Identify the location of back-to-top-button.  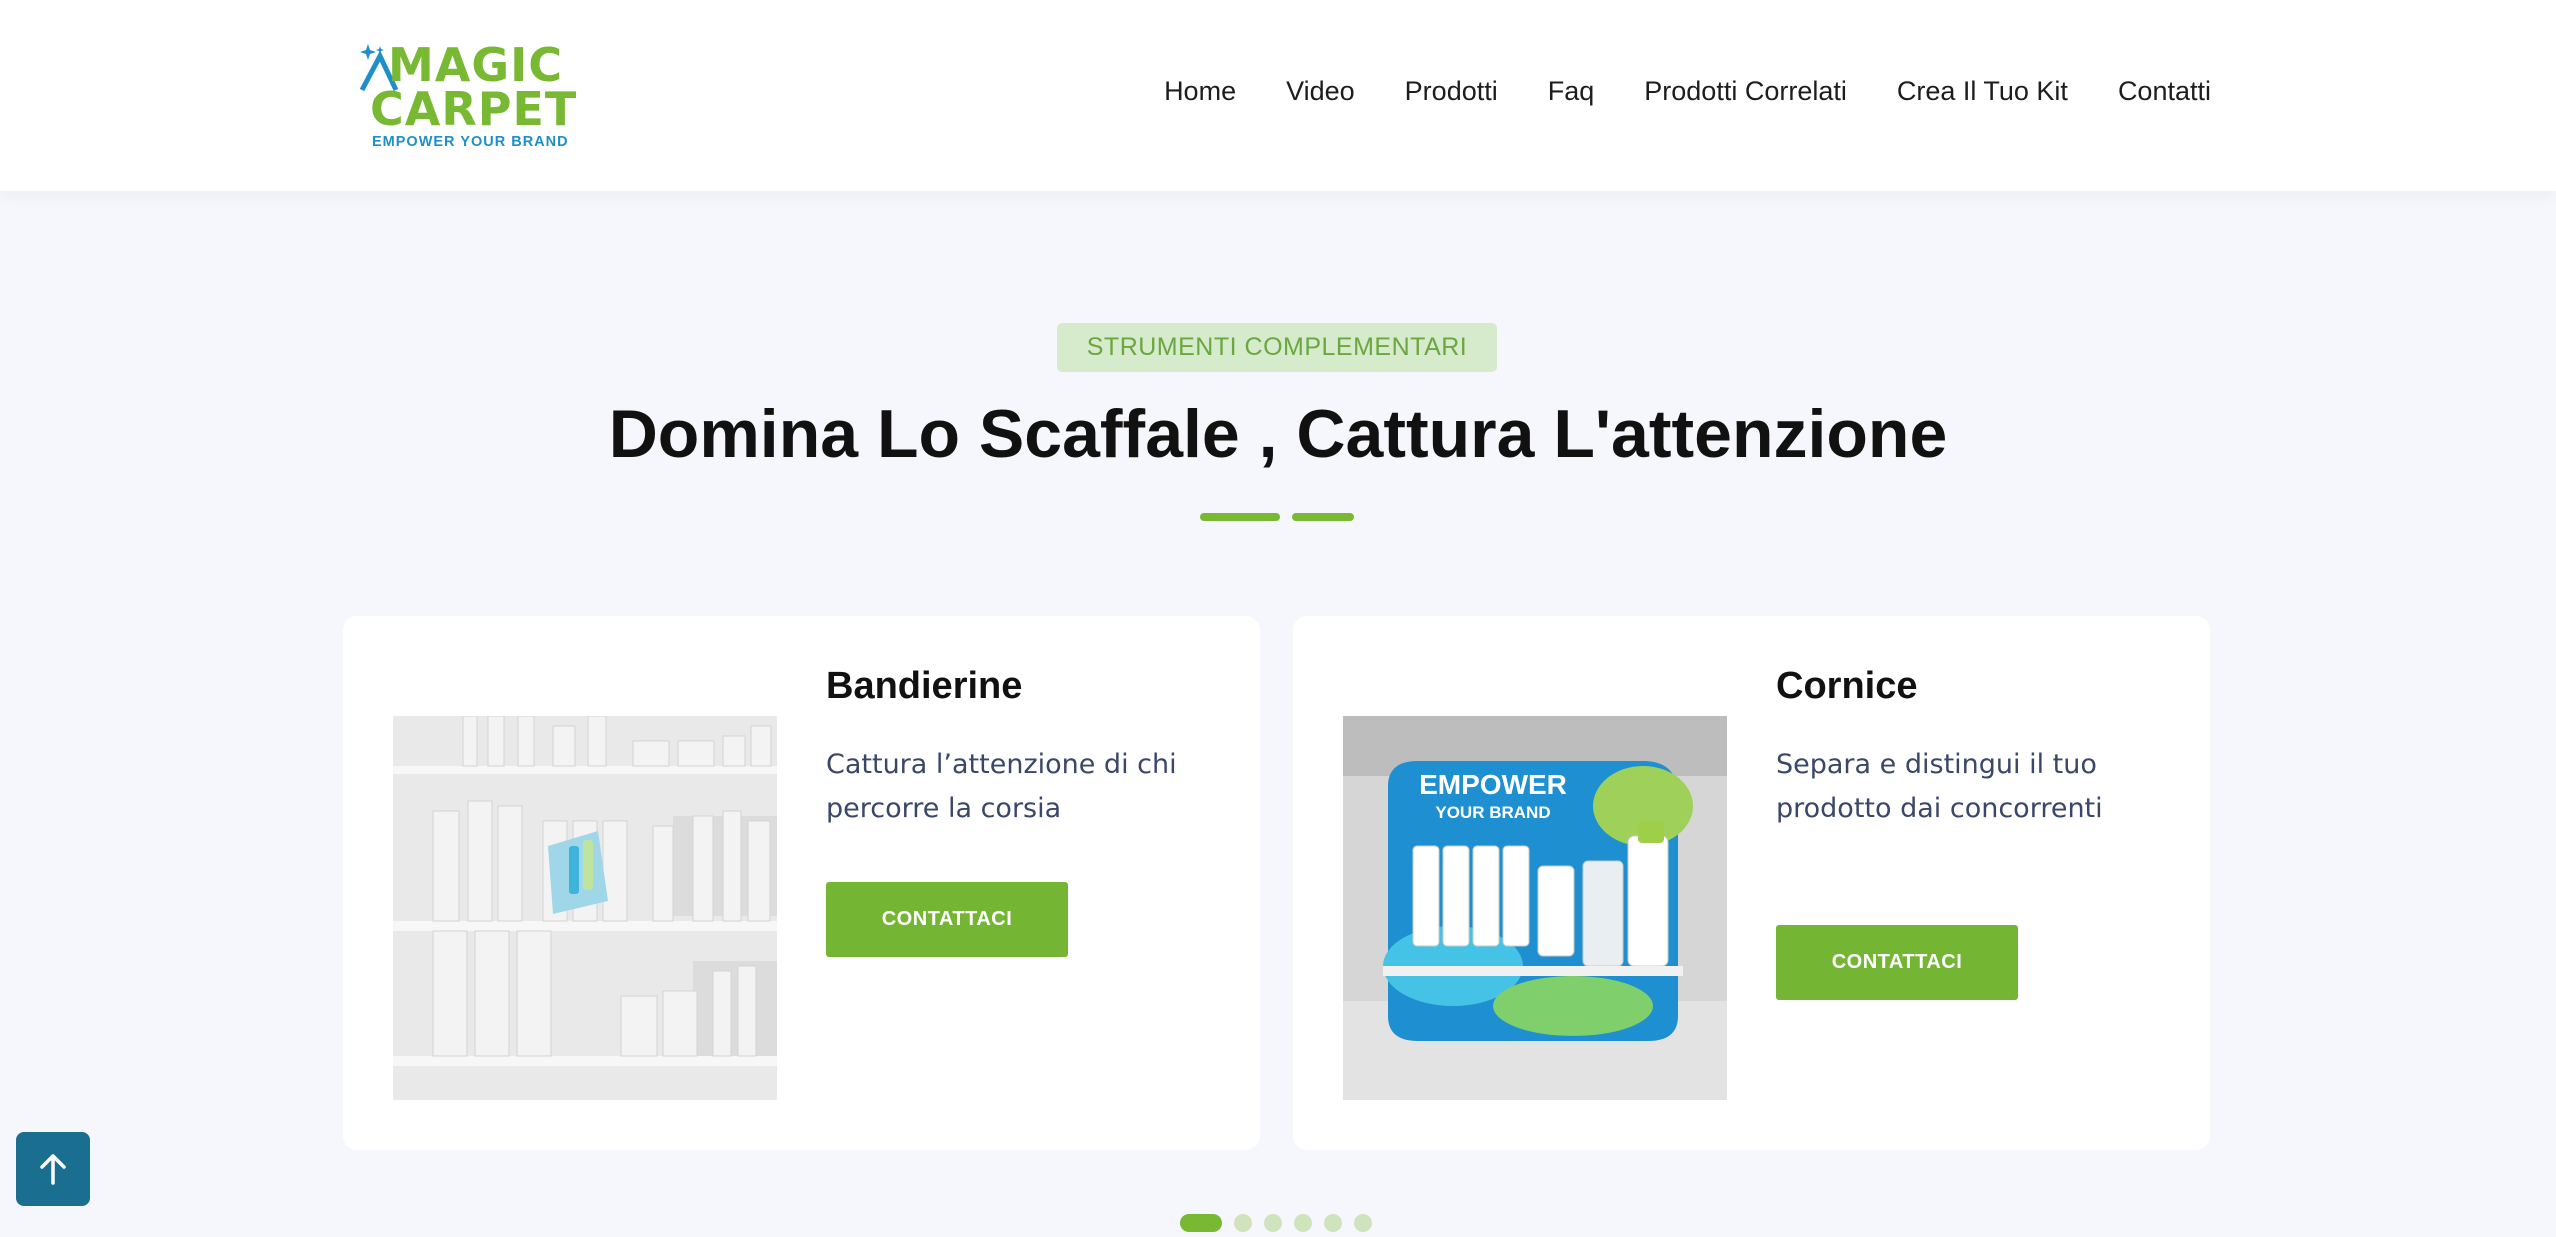
(53, 1169).